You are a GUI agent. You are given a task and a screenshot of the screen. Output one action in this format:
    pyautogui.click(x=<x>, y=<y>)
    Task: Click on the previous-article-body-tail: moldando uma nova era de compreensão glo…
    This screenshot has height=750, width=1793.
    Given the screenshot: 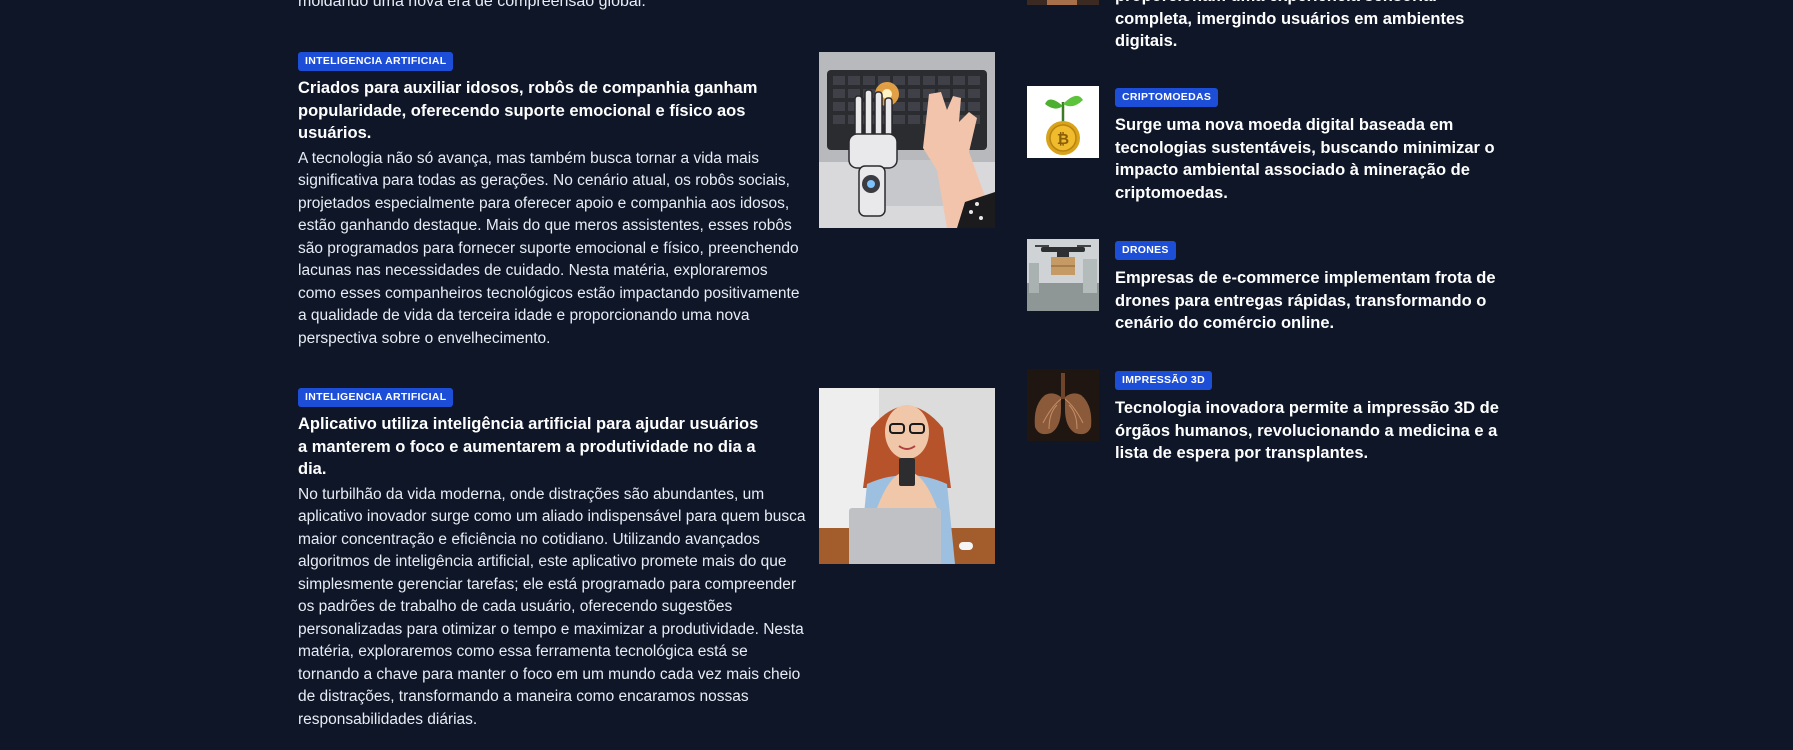 What is the action you would take?
    pyautogui.click(x=472, y=5)
    